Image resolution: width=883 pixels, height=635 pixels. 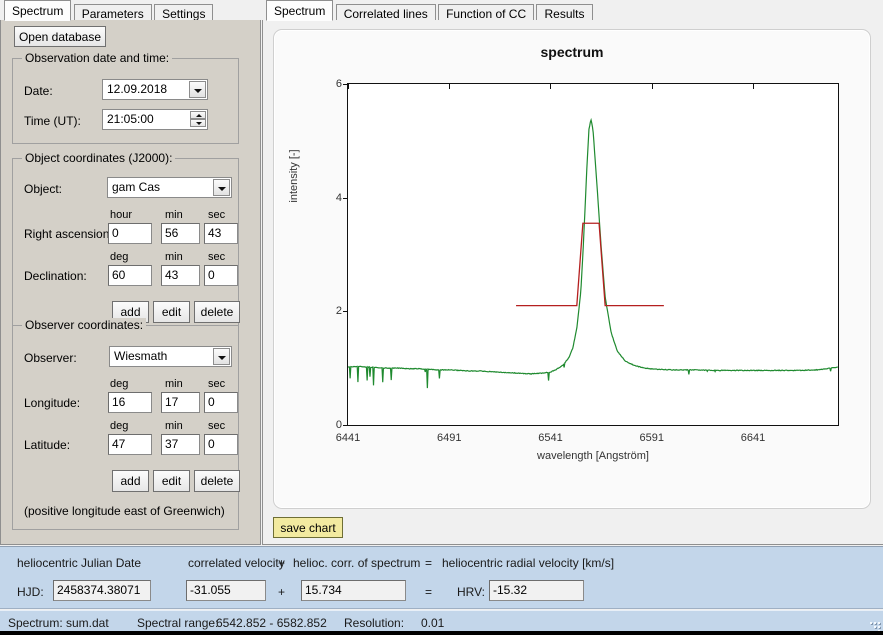 I want to click on dec-header-sec: sec, so click(x=217, y=257).